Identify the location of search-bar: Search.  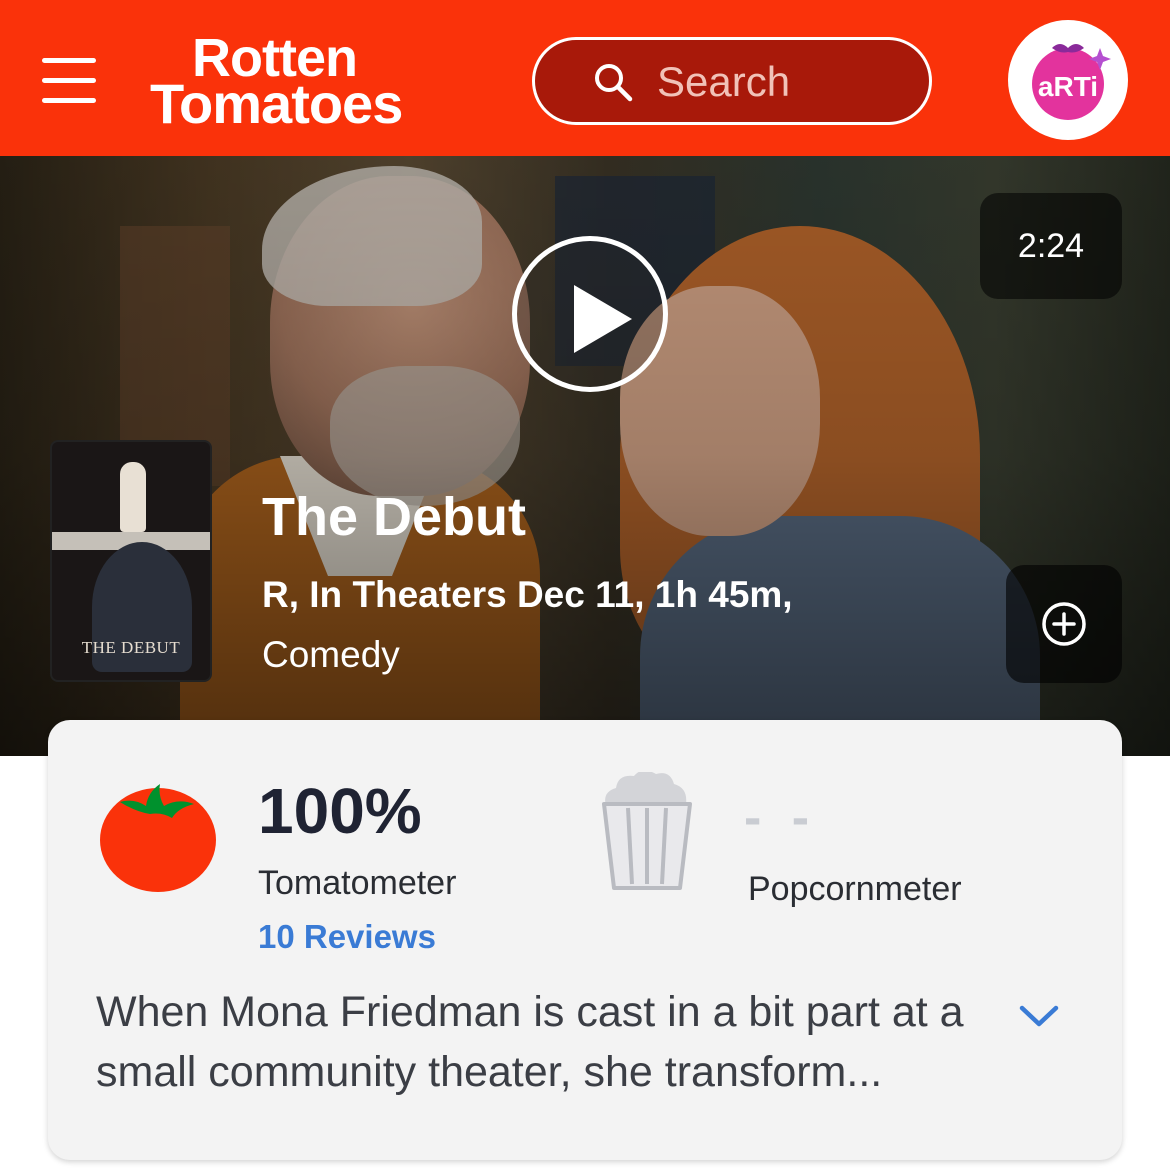
(732, 81).